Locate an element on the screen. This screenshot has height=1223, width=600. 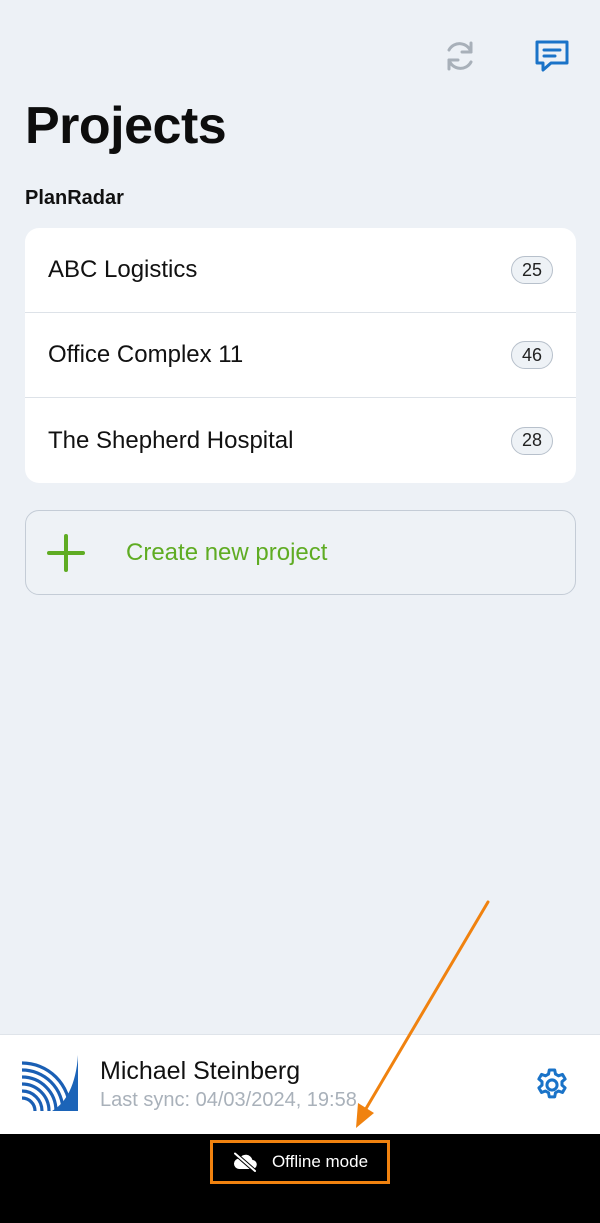
project-name: Office Complex 11 is located at coordinates (146, 354).